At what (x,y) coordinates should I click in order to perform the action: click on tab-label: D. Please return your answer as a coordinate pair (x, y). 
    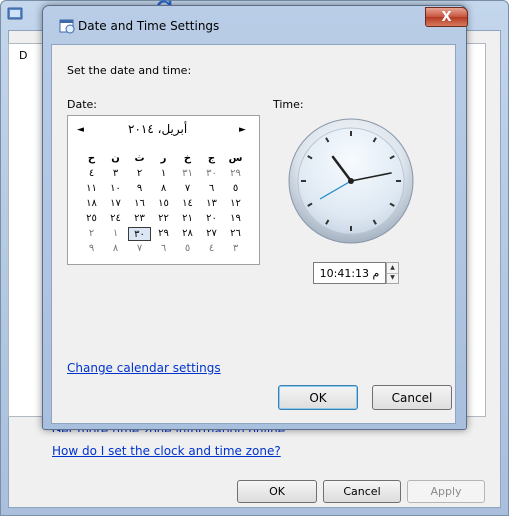
    Looking at the image, I should click on (23, 55).